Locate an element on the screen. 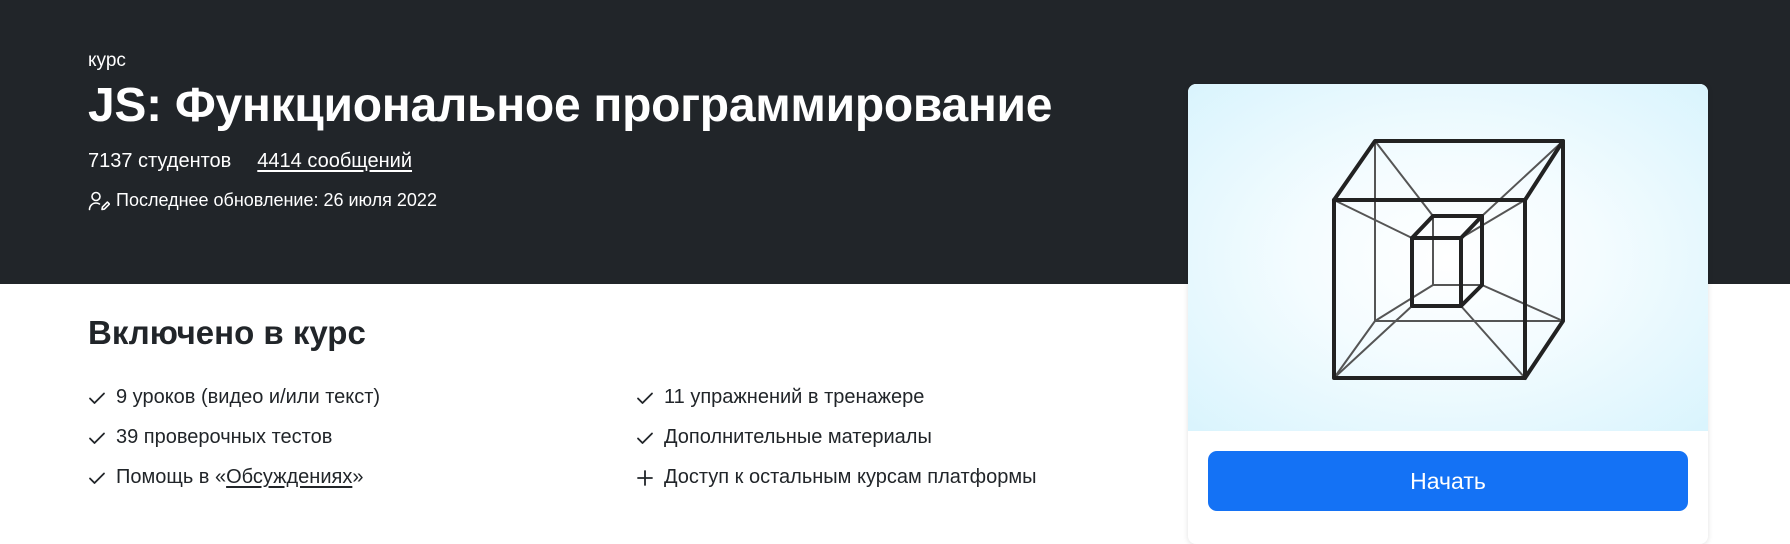  page-title: JS: Функциональное программирование is located at coordinates (570, 105).